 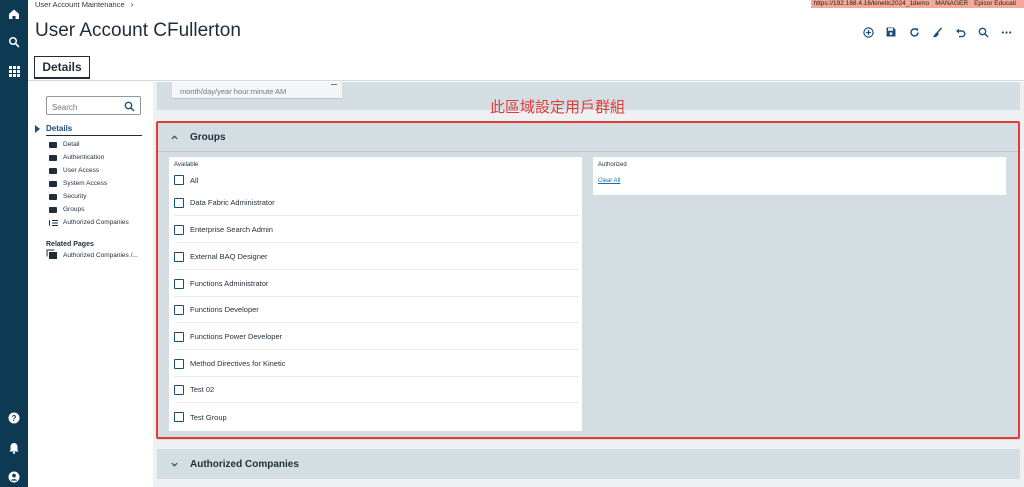 I want to click on authorized-companies-panel: Authorized Companies, so click(x=588, y=464).